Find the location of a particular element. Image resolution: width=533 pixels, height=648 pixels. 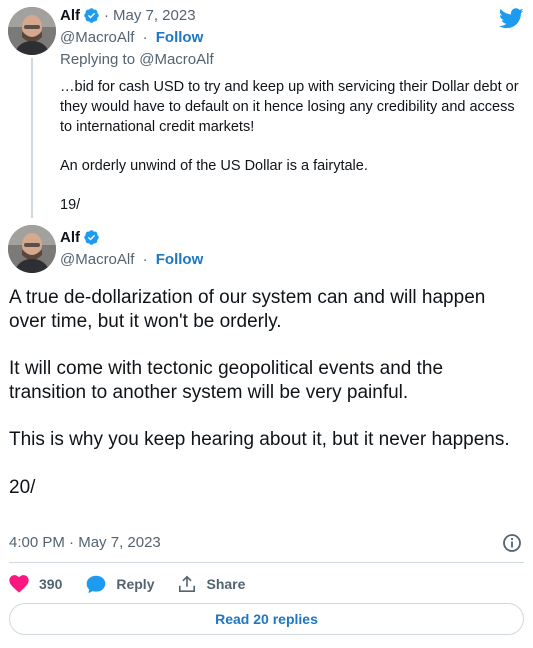

tweet2-header: Alf is located at coordinates (80, 237).